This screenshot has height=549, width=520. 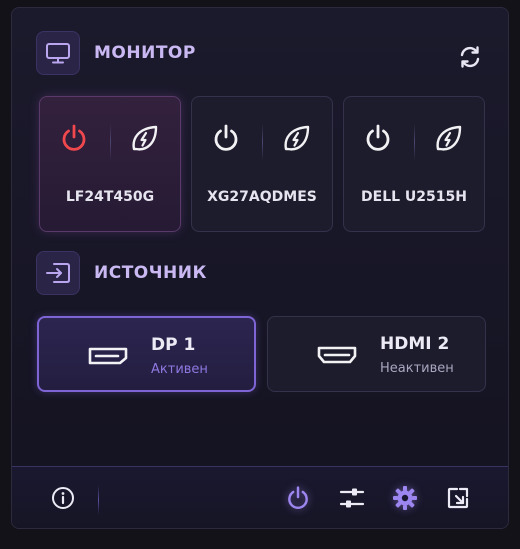 What do you see at coordinates (417, 368) in the screenshot?
I see `source-status: Неактивен` at bounding box center [417, 368].